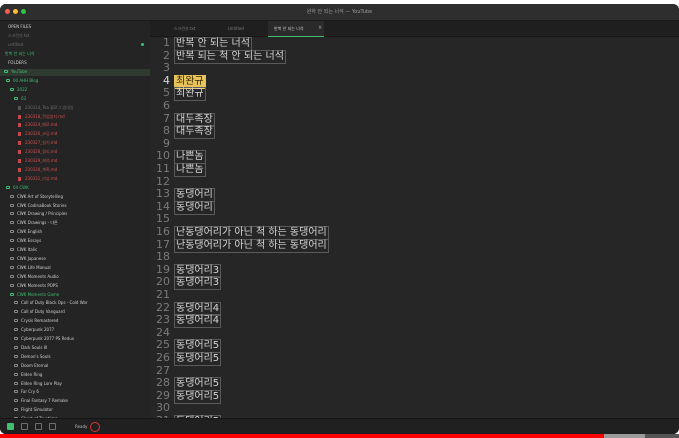 The height and width of the screenshot is (438, 679). Describe the element at coordinates (198, 283) in the screenshot. I see `code-line: 동댕어리3` at that location.